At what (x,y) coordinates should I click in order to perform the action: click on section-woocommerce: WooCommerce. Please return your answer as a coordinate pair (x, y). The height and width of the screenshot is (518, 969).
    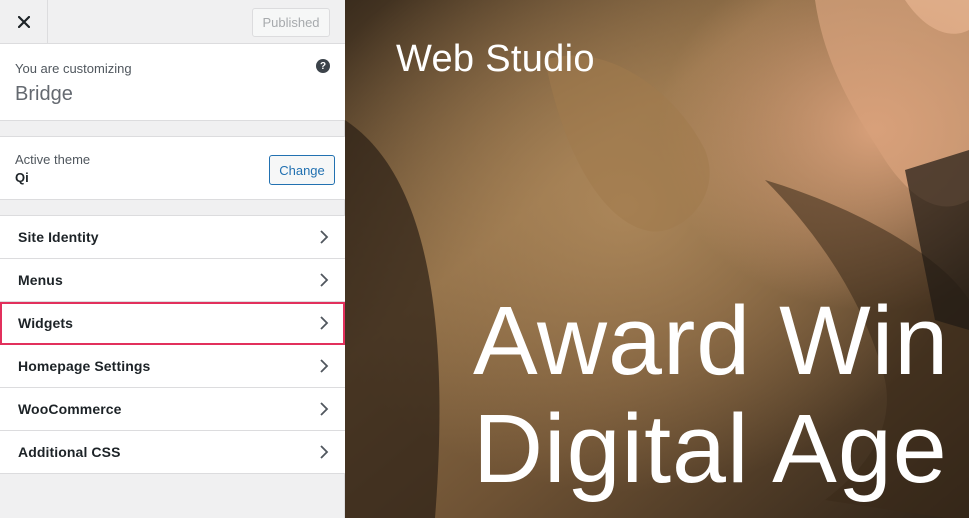
    Looking at the image, I should click on (172, 409).